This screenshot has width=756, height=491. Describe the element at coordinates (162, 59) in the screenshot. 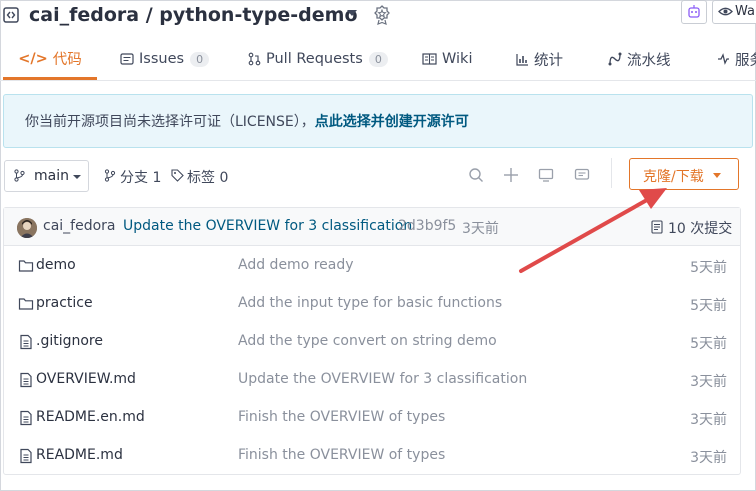

I see `tab-issues-label: Issues` at that location.